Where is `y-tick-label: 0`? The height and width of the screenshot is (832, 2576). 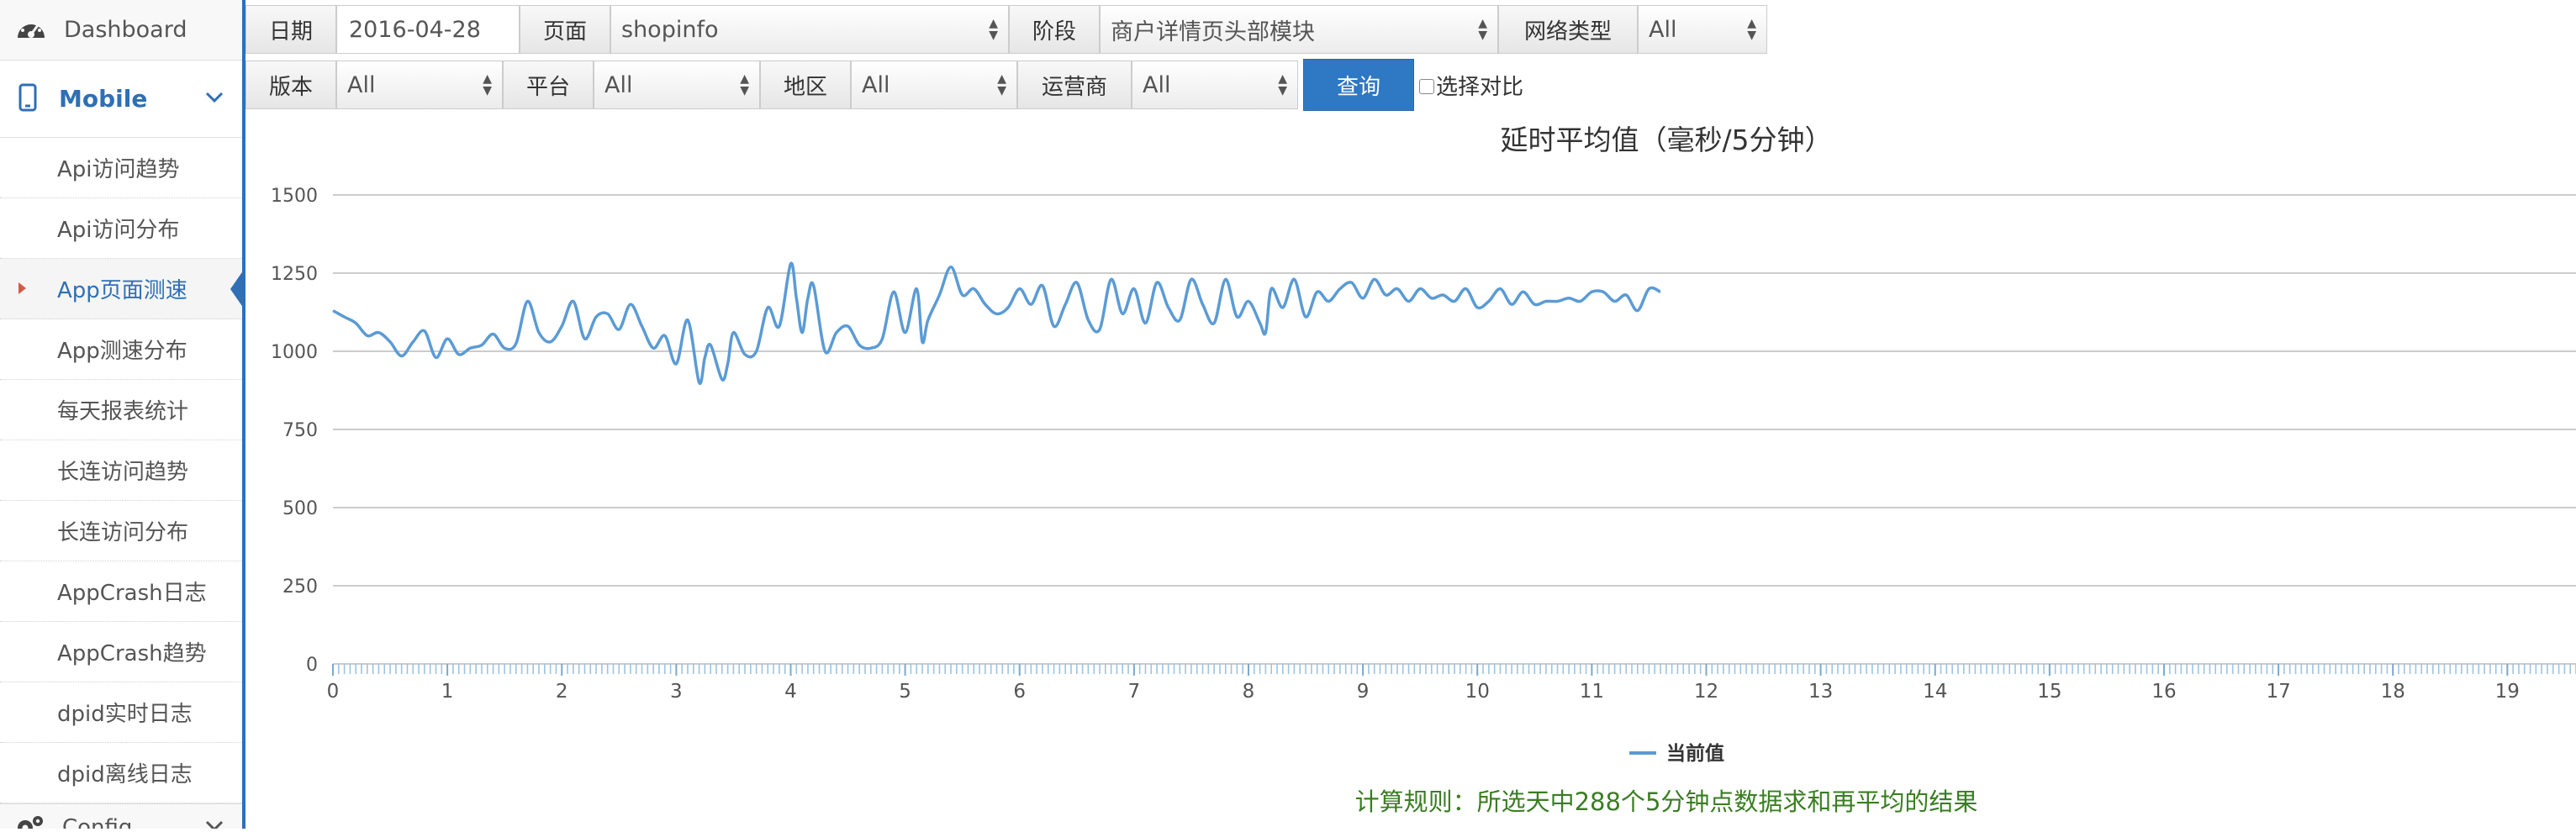
y-tick-label: 0 is located at coordinates (312, 665).